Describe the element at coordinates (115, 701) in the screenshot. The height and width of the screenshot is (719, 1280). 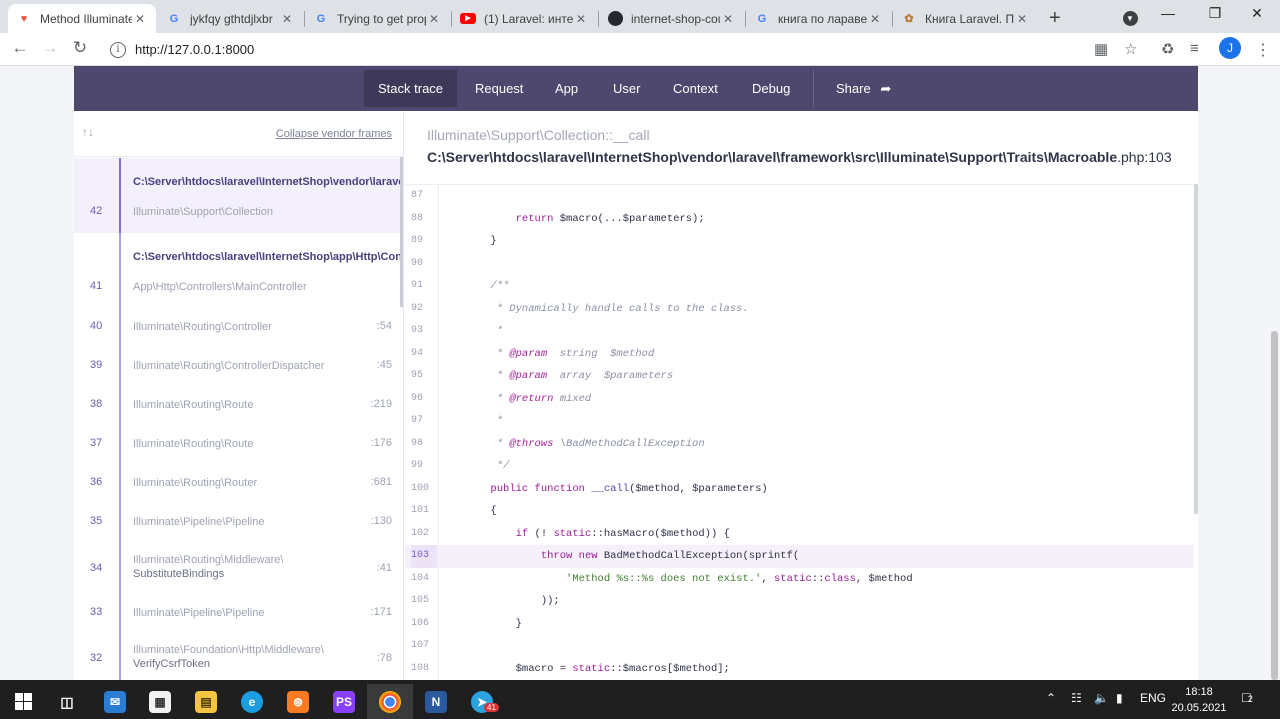
I see `taskbar-mail: ✉` at that location.